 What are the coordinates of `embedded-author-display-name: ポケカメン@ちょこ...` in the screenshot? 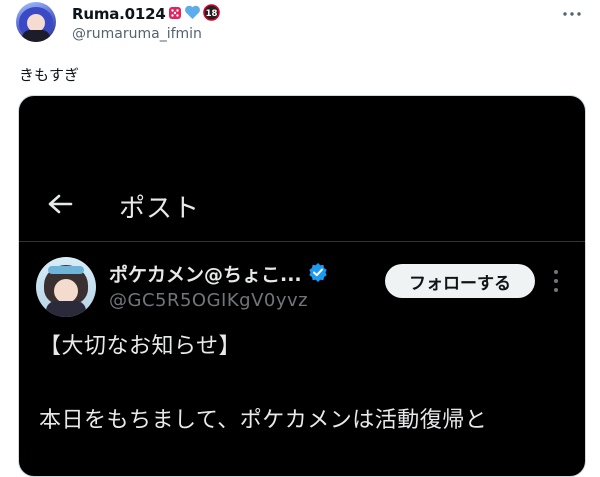 It's located at (205, 275).